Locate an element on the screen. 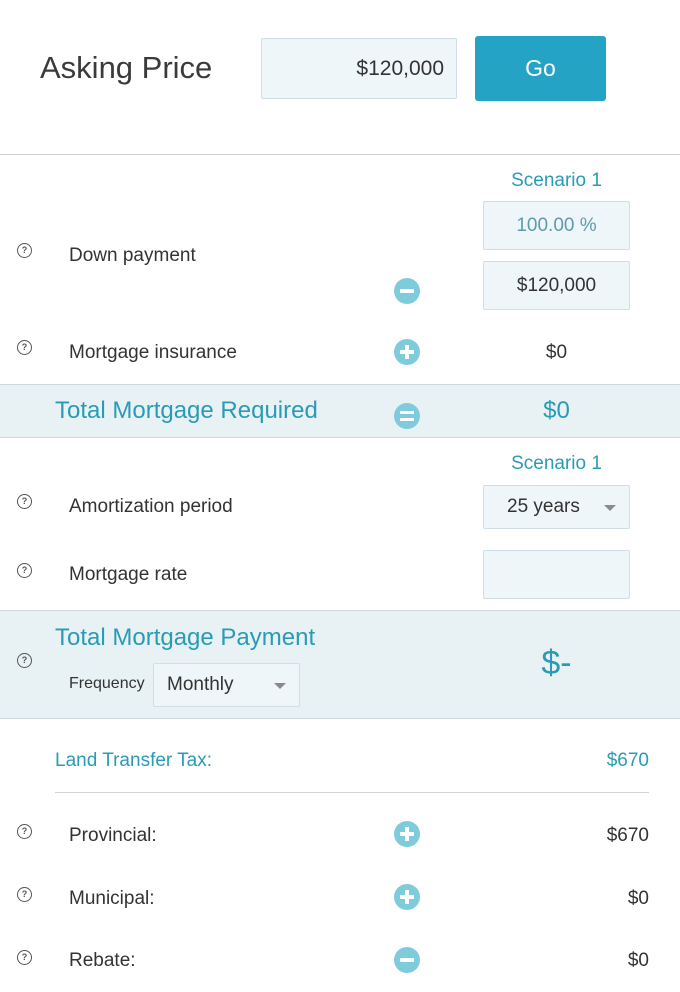 The image size is (680, 992). land-transfer-divider is located at coordinates (352, 792).